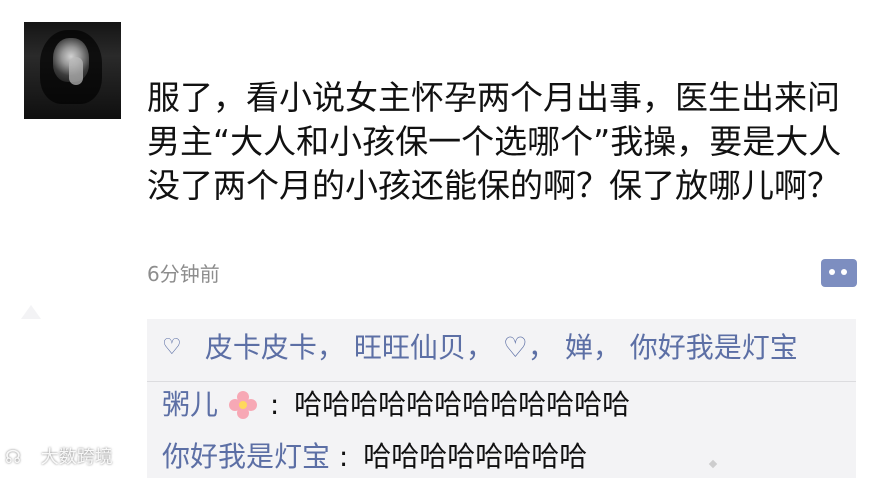 Image resolution: width=880 pixels, height=478 pixels. Describe the element at coordinates (190, 404) in the screenshot. I see `comment-author: 粥儿` at that location.